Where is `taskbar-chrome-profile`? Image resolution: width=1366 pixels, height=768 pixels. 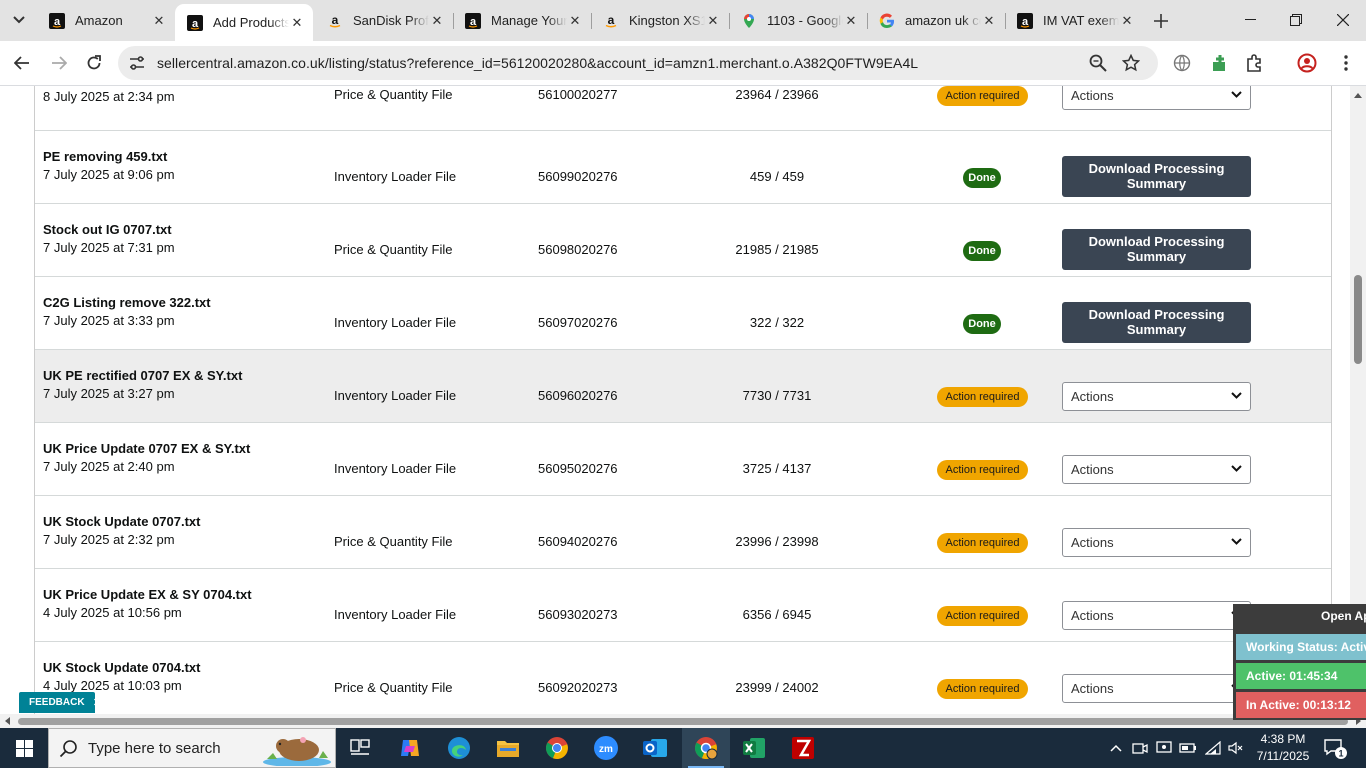 taskbar-chrome-profile is located at coordinates (706, 748).